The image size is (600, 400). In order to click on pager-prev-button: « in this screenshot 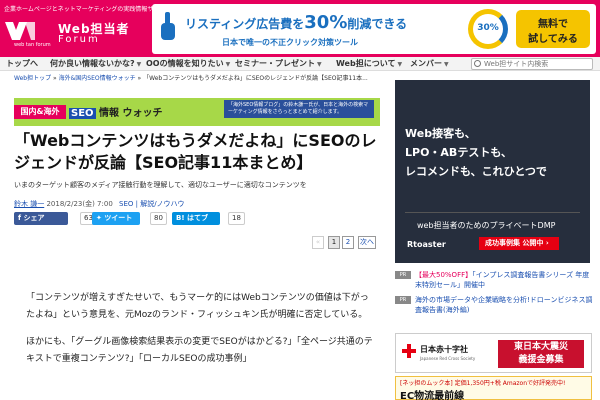, I will do `click(318, 242)`.